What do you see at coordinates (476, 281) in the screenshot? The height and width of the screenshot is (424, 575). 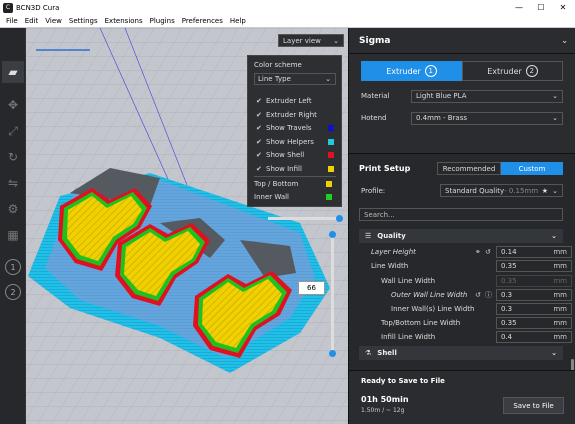 I see `setting-wall-line-width: Wall Line Width 0.35 mm` at bounding box center [476, 281].